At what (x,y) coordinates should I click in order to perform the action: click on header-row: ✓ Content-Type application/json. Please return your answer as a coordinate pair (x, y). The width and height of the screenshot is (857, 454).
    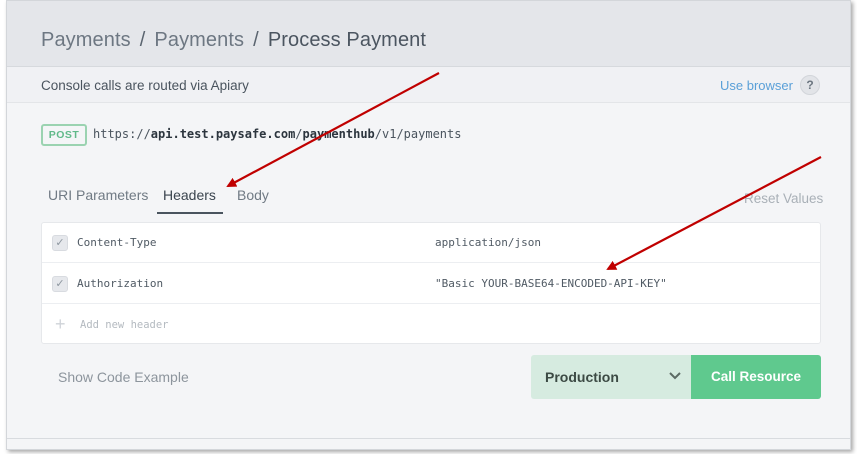
    Looking at the image, I should click on (431, 243).